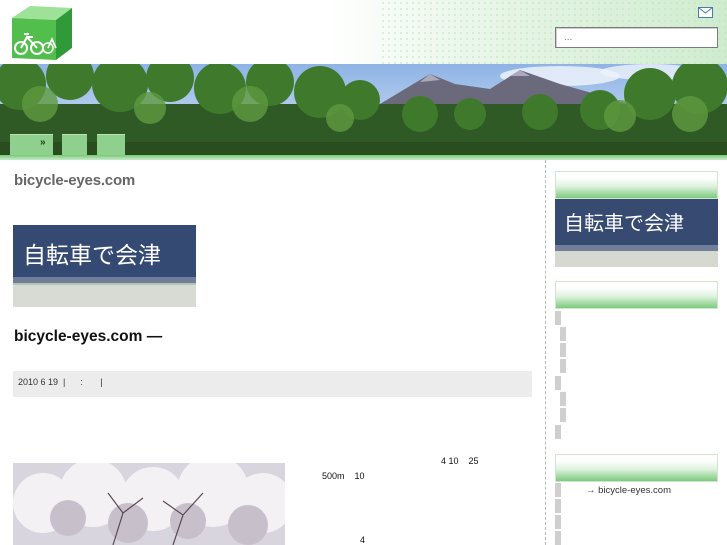  I want to click on column-divider, so click(545, 352).